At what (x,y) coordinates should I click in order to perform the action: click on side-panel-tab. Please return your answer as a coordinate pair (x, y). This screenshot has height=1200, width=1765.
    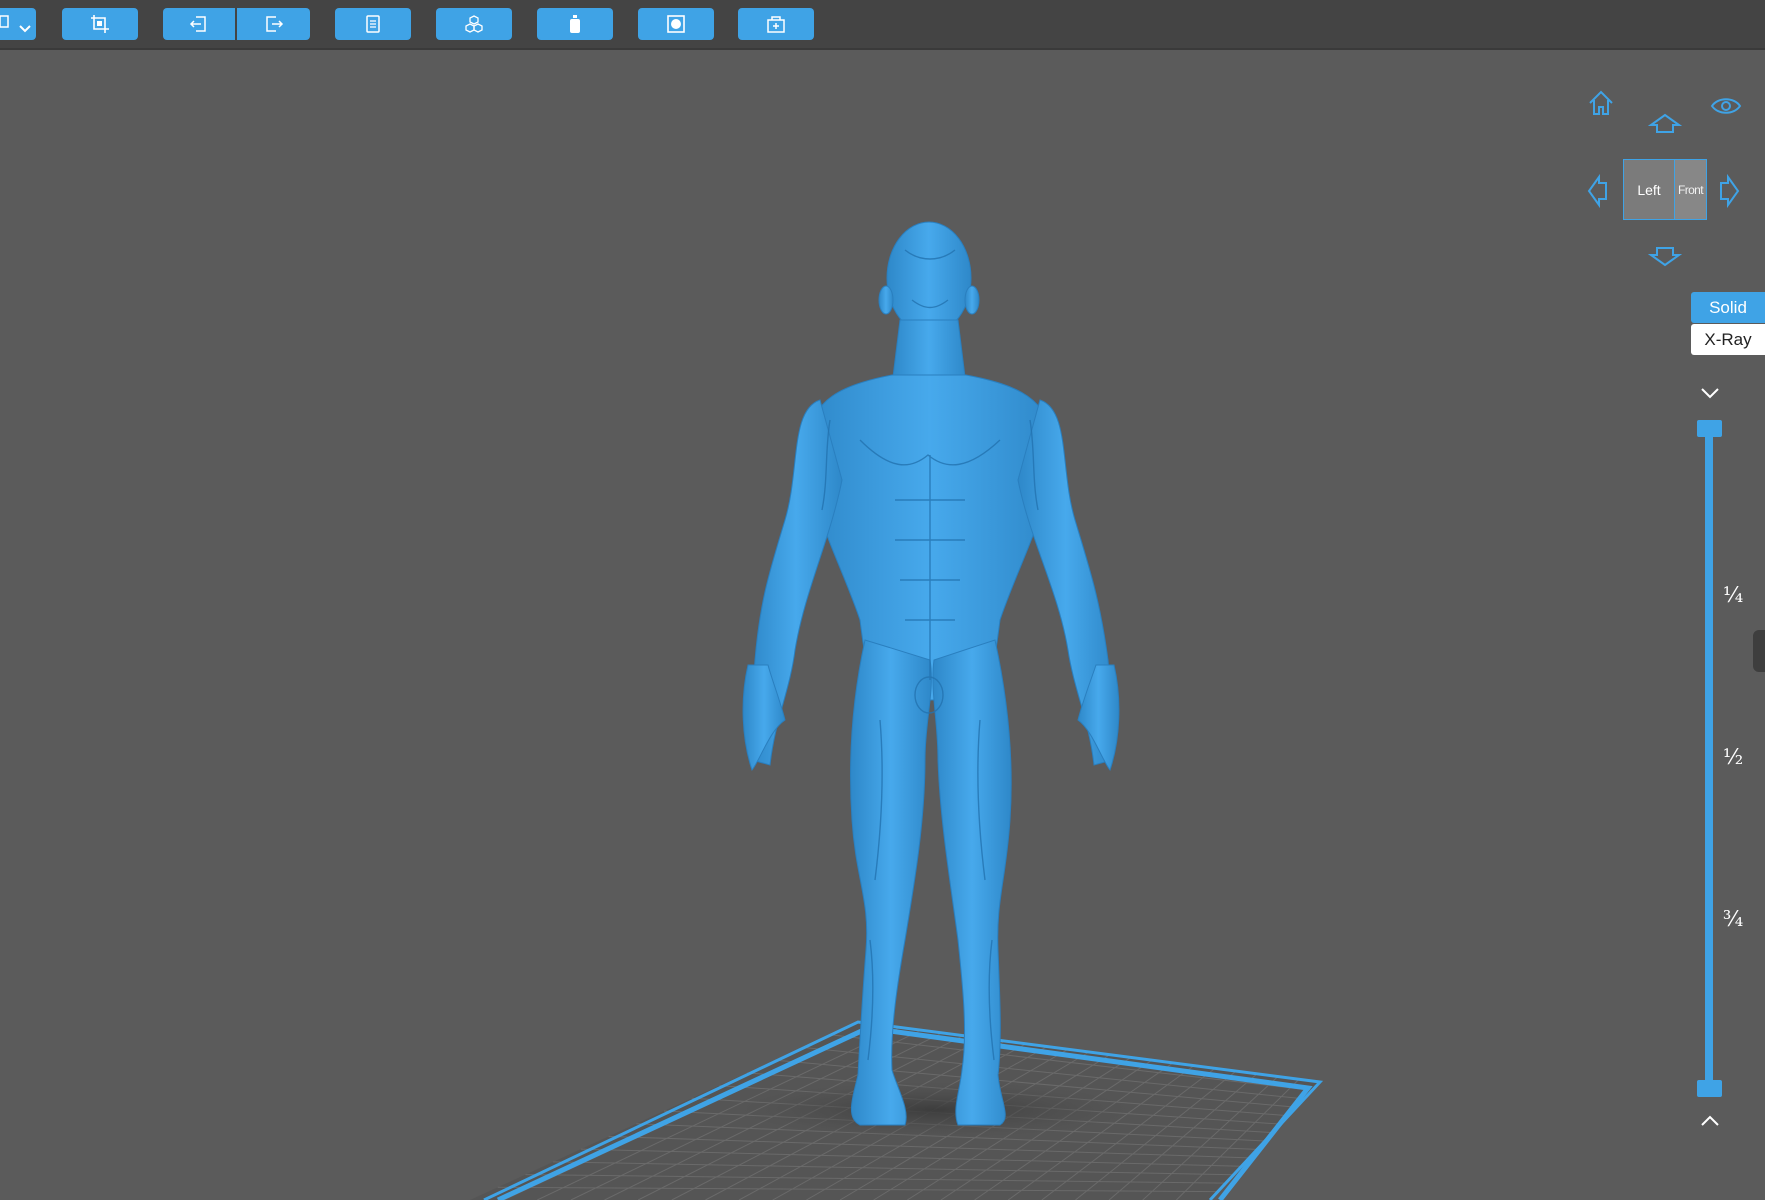
    Looking at the image, I should click on (1759, 651).